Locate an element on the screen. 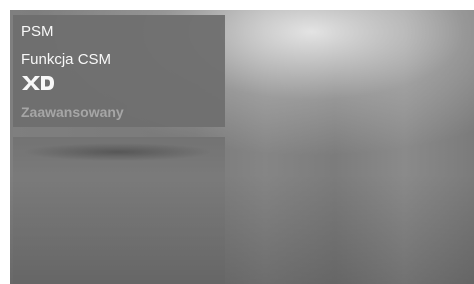 The height and width of the screenshot is (284, 474). menu-item-csm: Funkcja CSM is located at coordinates (66, 59).